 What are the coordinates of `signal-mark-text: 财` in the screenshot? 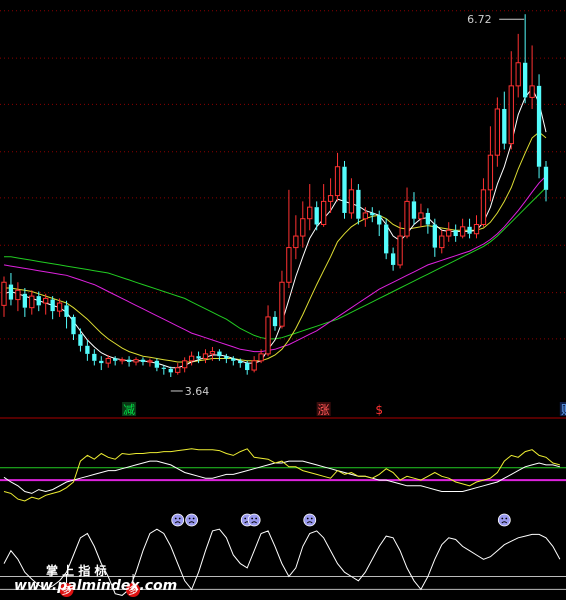 It's located at (563, 410).